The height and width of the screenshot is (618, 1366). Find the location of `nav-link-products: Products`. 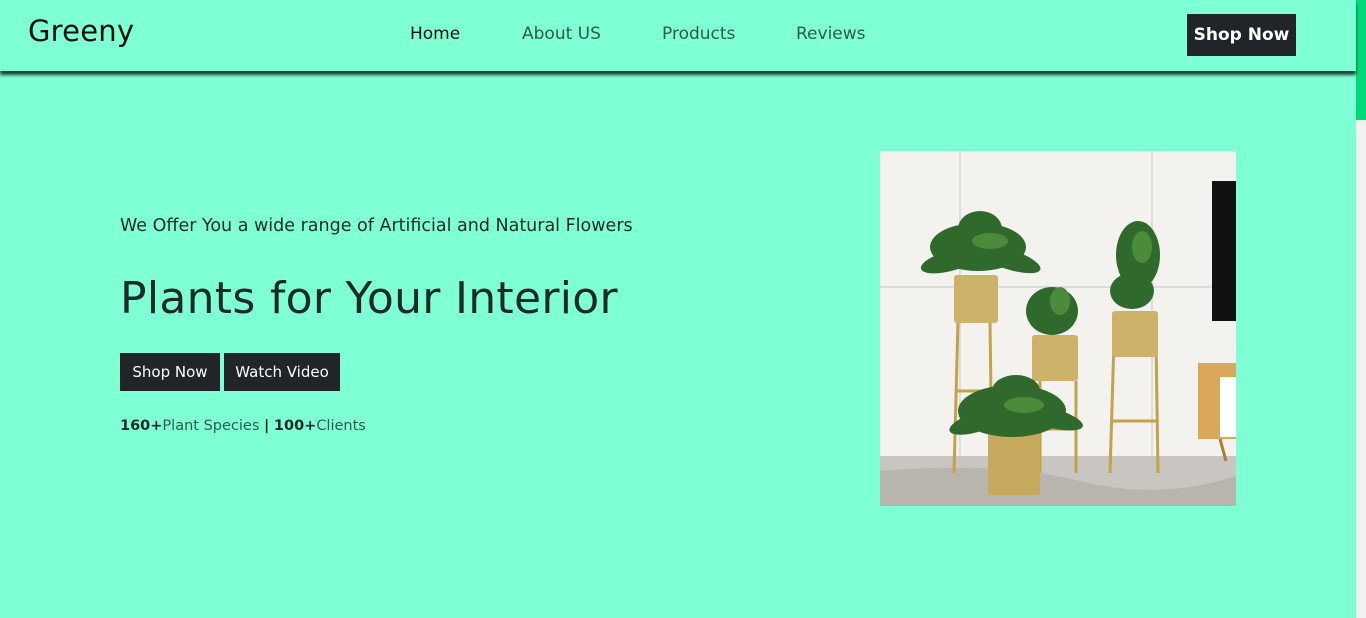

nav-link-products: Products is located at coordinates (698, 34).